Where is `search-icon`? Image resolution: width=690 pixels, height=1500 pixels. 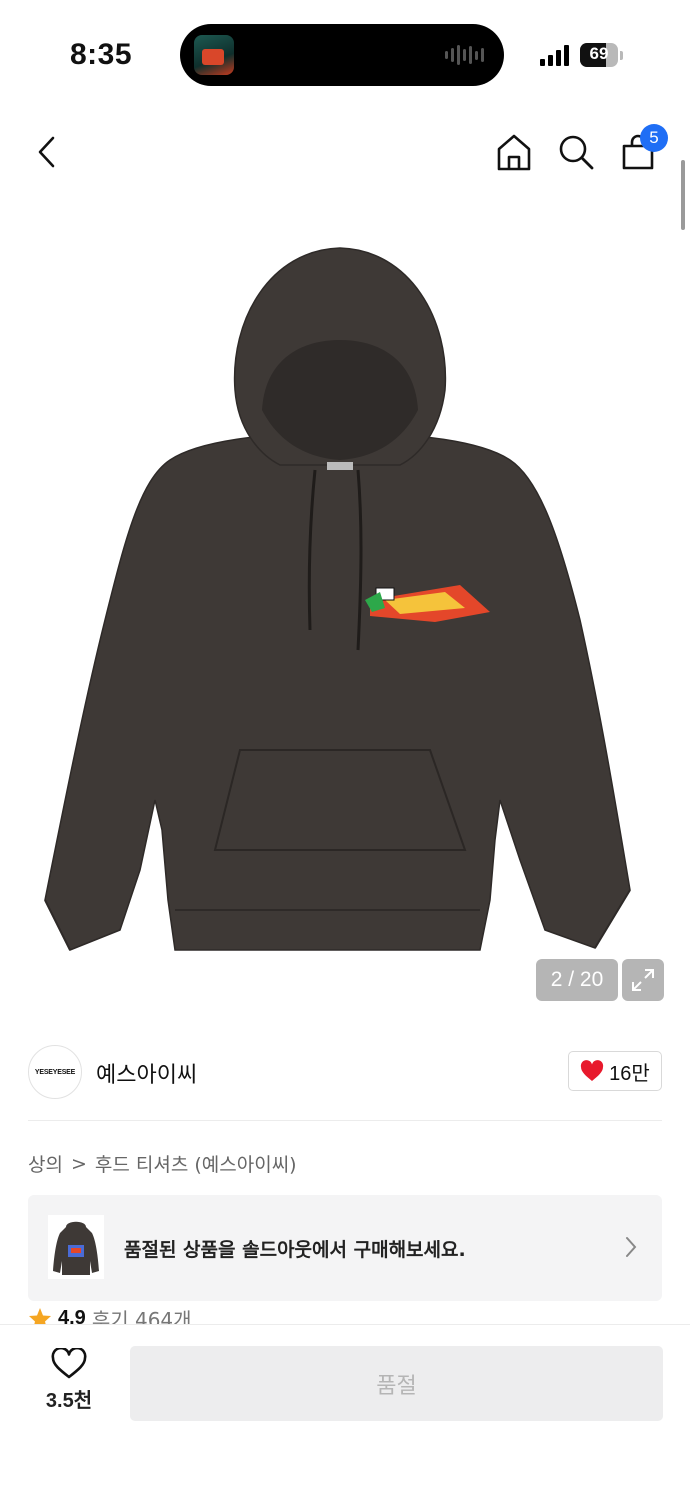
search-icon is located at coordinates (576, 152).